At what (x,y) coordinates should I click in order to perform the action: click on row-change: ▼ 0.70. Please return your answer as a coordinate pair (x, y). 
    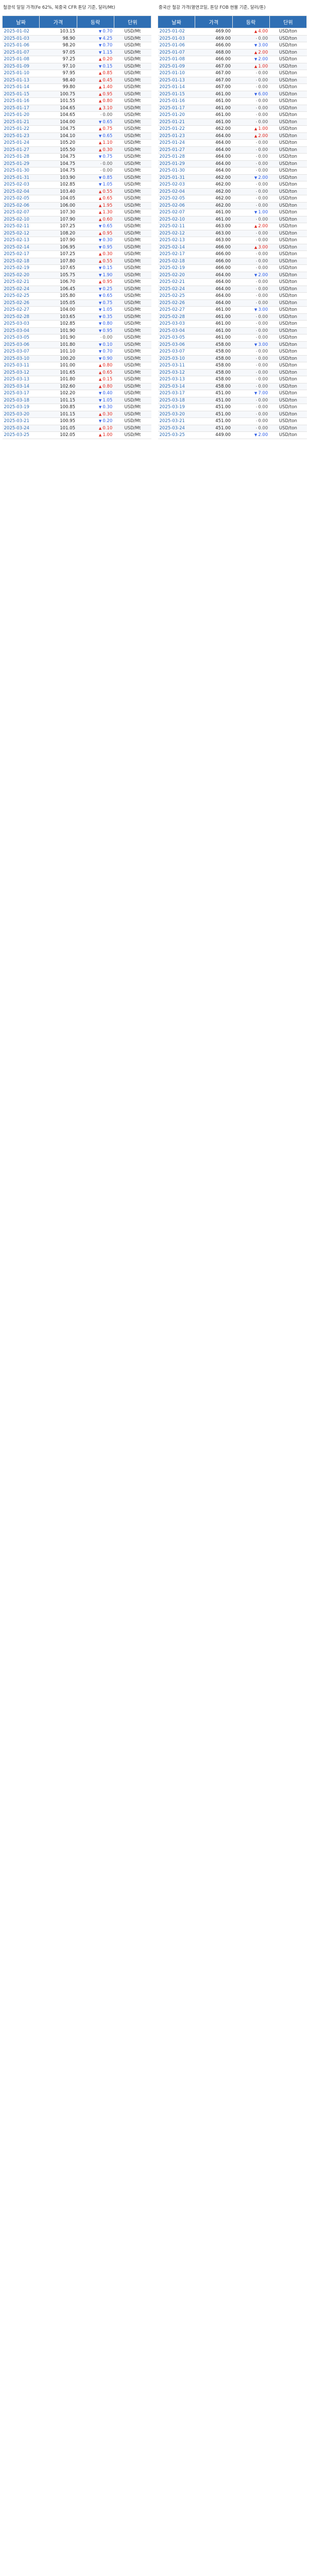
    Looking at the image, I should click on (95, 45).